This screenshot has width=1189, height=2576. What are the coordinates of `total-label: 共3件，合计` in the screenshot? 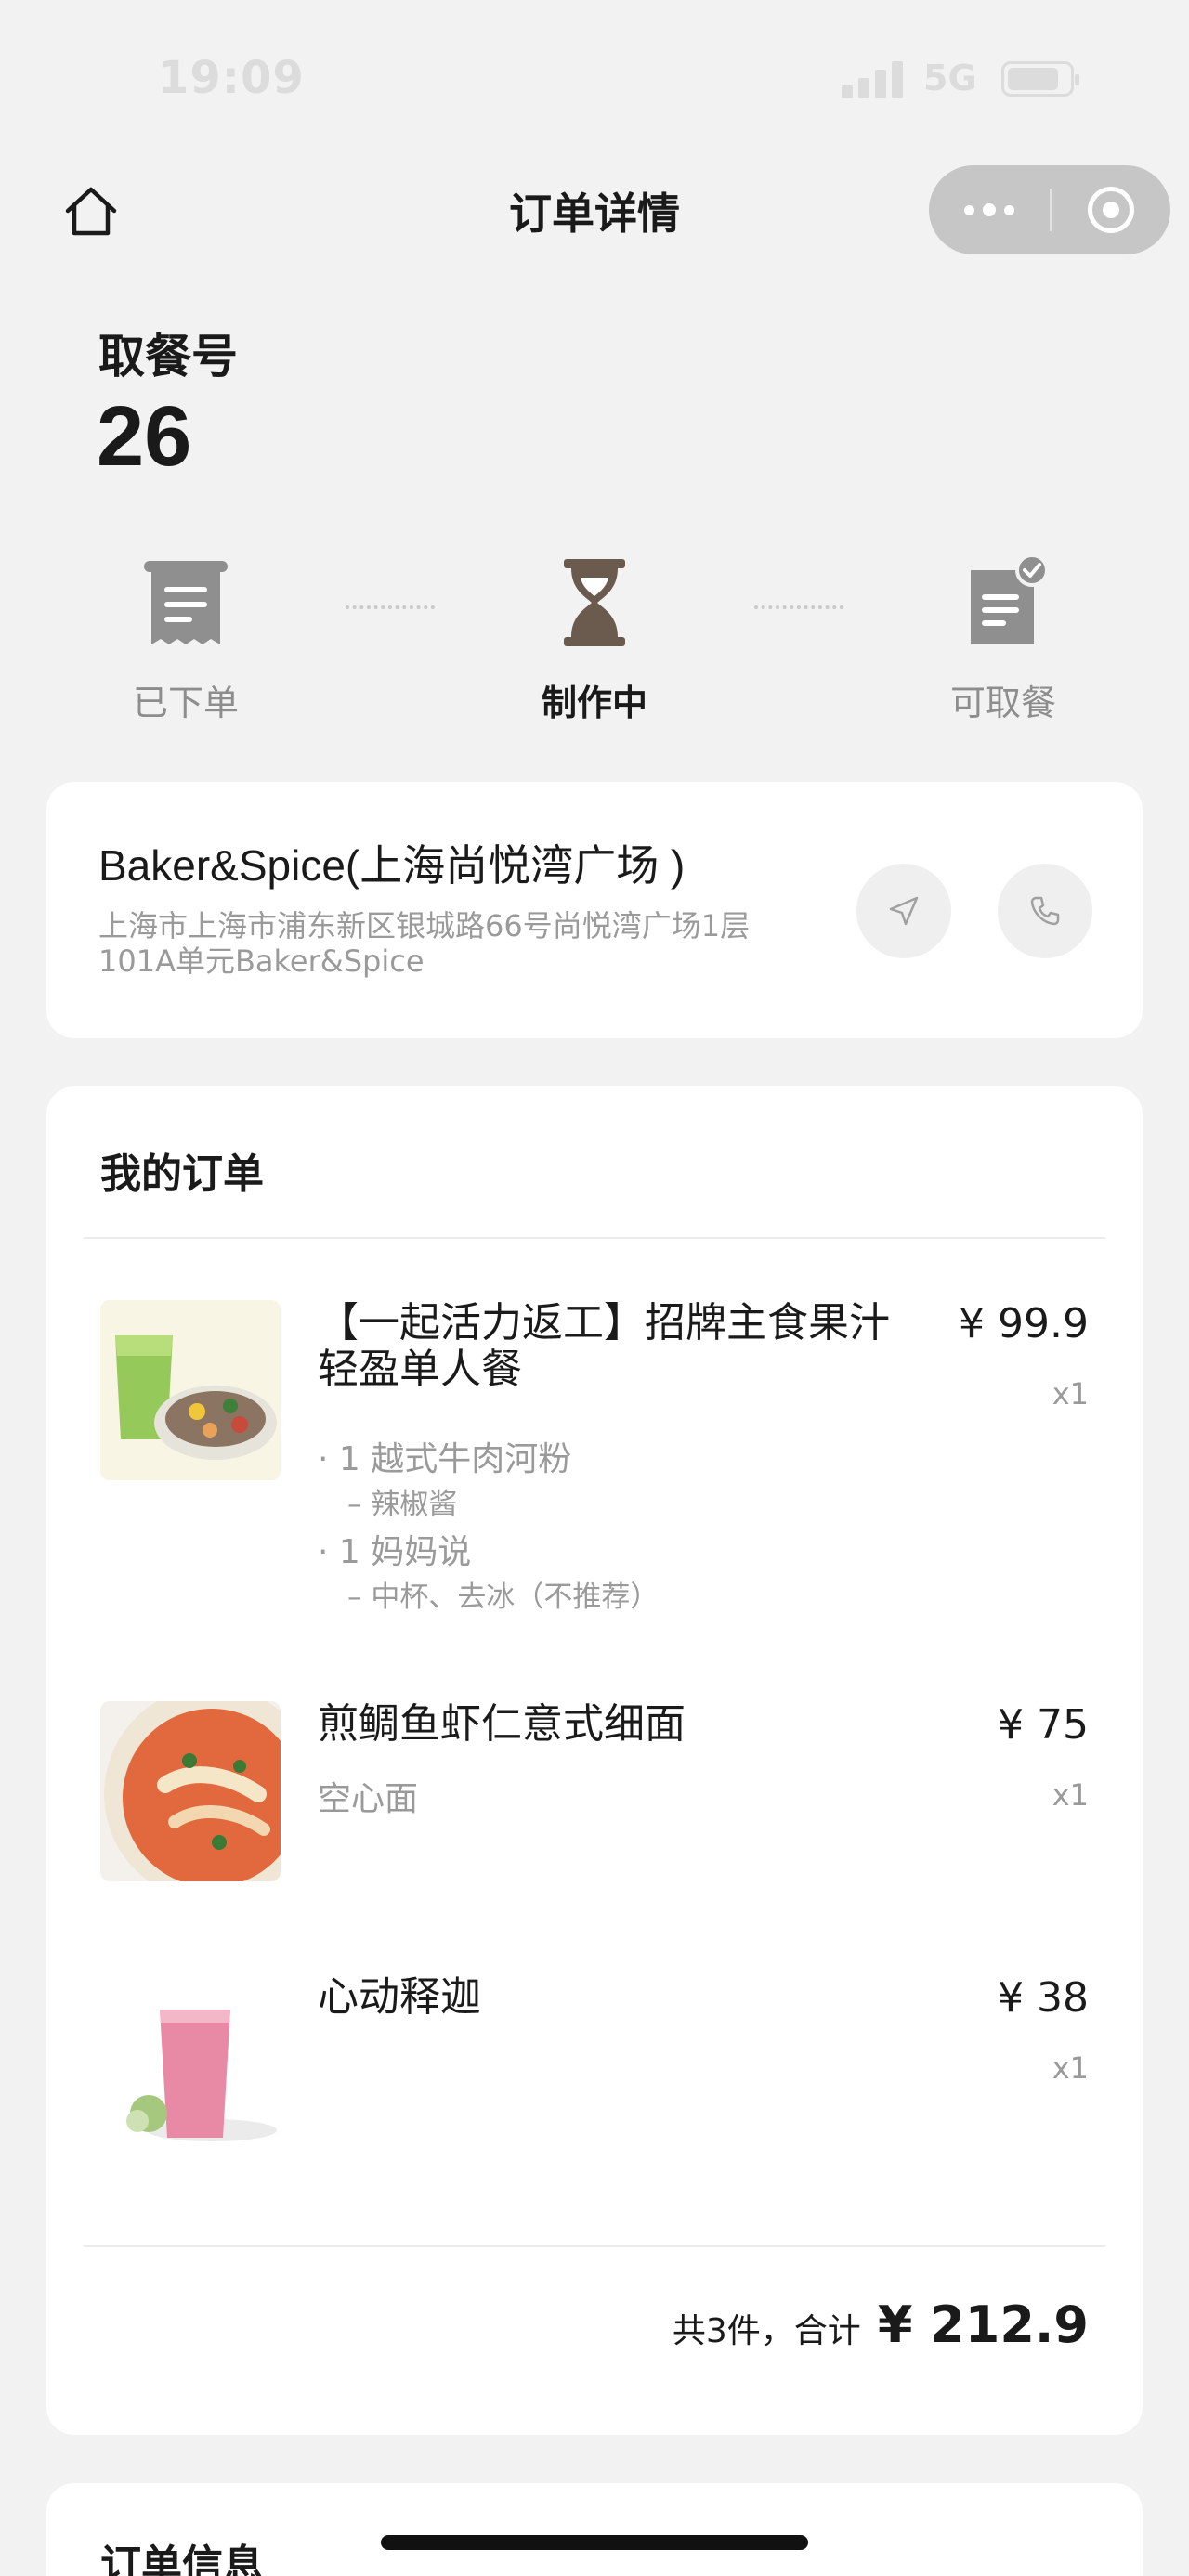 It's located at (766, 2331).